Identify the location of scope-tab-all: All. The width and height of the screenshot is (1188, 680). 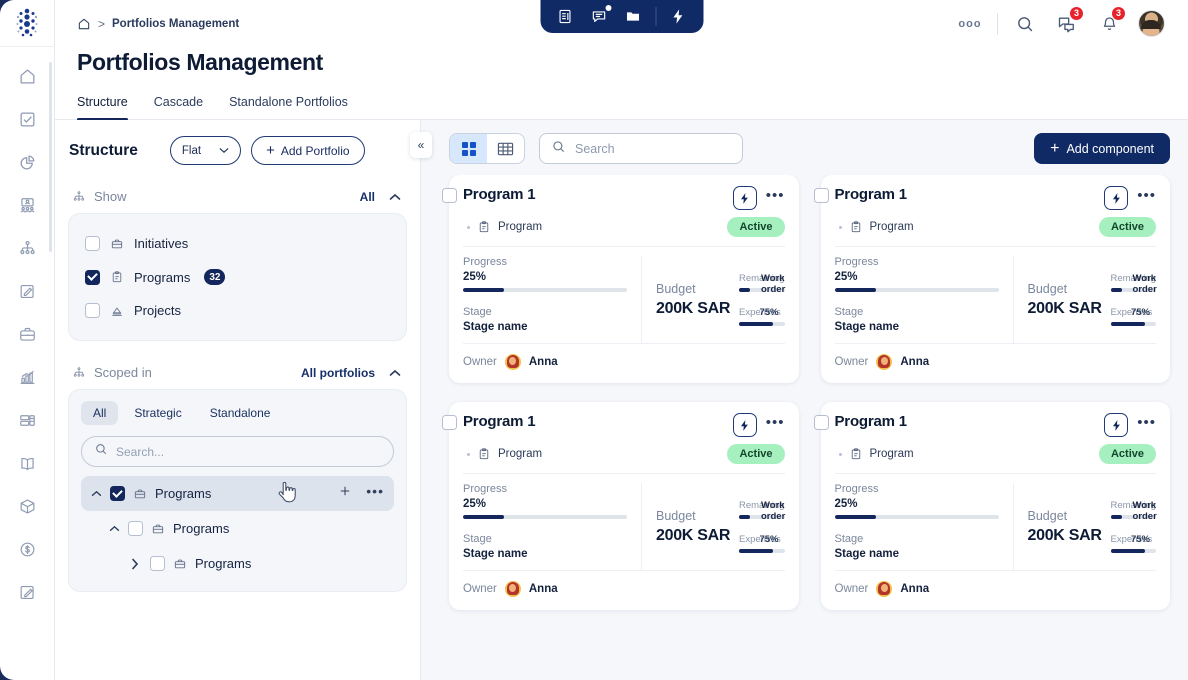
(100, 413).